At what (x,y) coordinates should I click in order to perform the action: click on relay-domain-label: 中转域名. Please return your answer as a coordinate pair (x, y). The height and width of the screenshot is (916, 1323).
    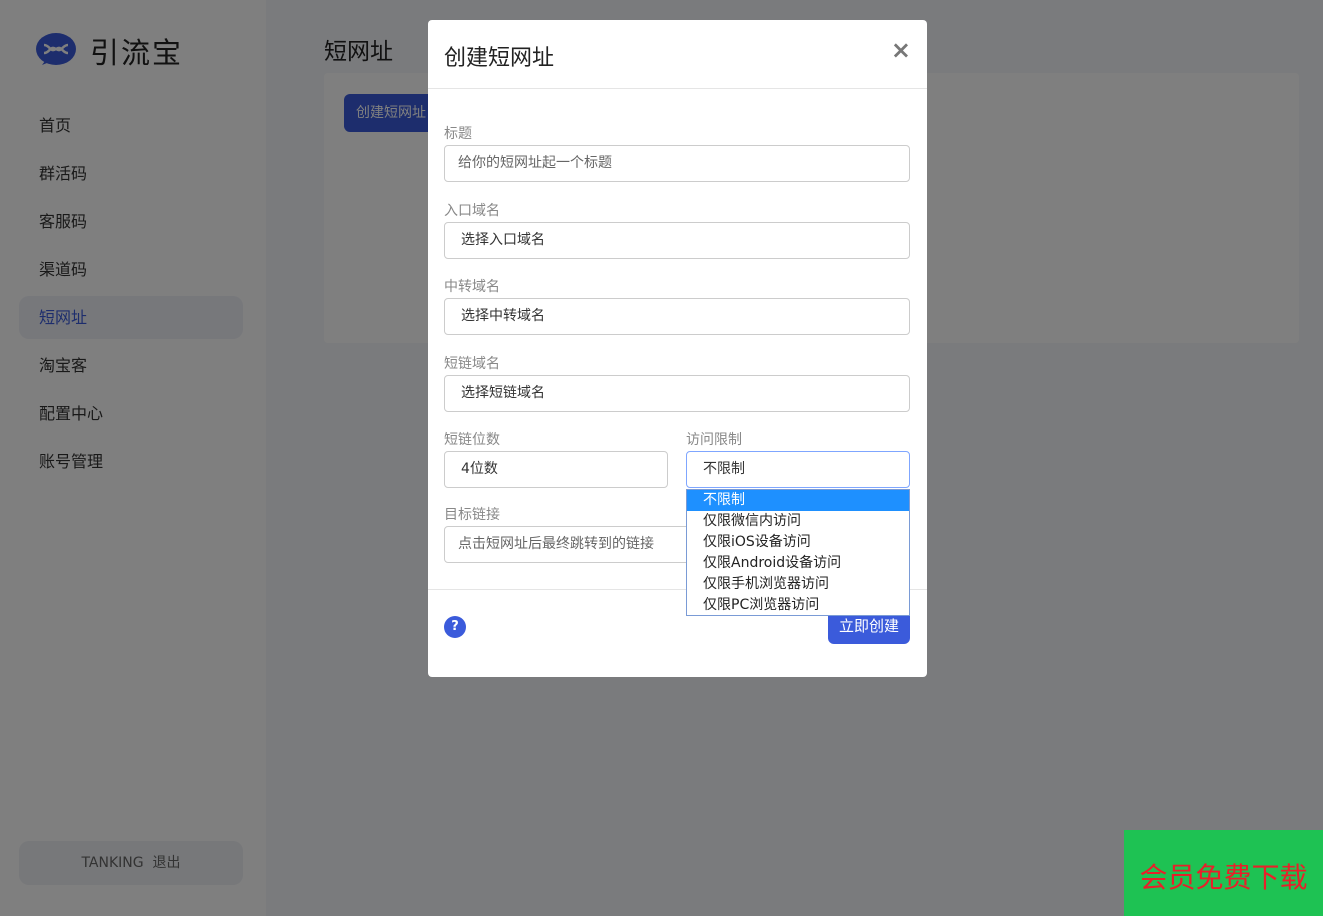
    Looking at the image, I should click on (472, 287).